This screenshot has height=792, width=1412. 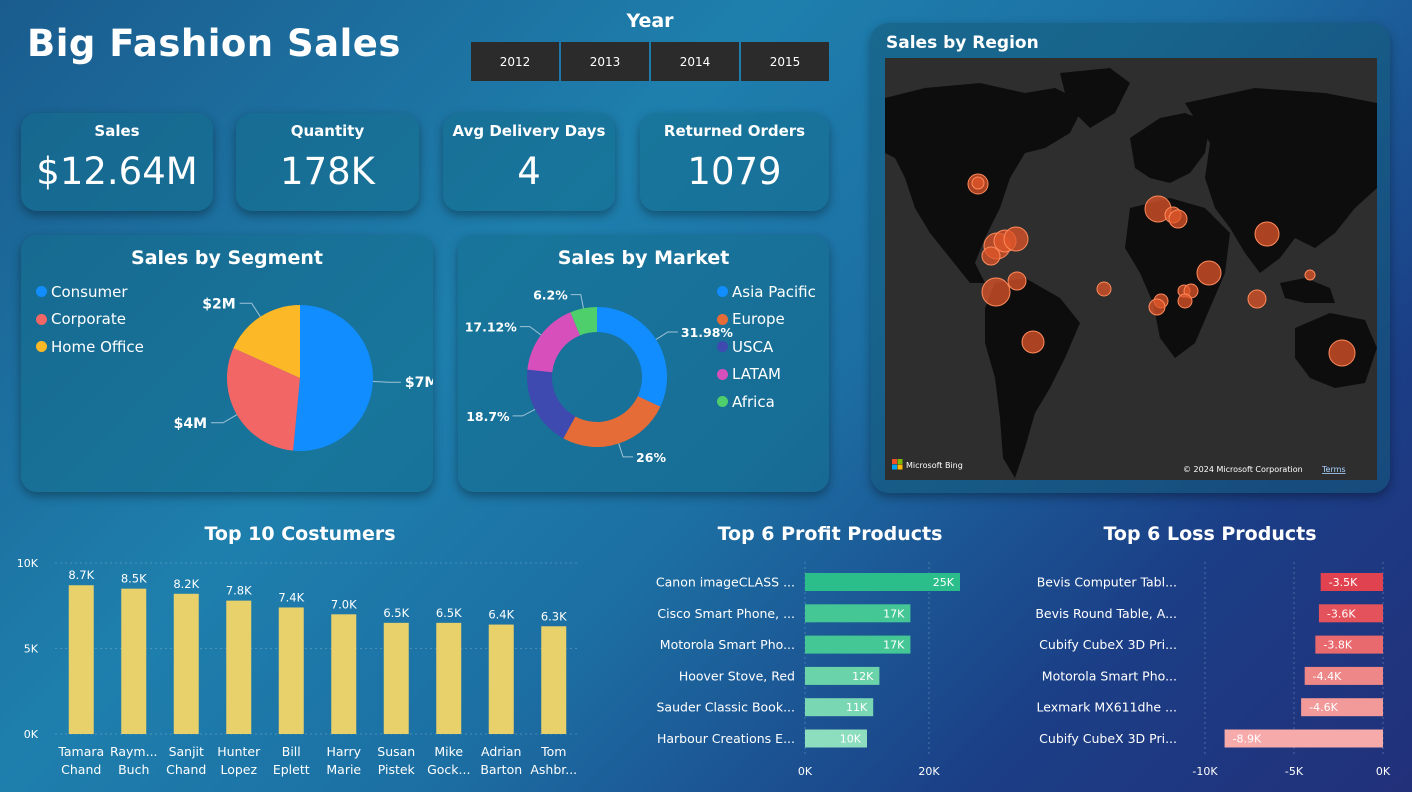 I want to click on x-category-label: Marie, so click(x=343, y=769).